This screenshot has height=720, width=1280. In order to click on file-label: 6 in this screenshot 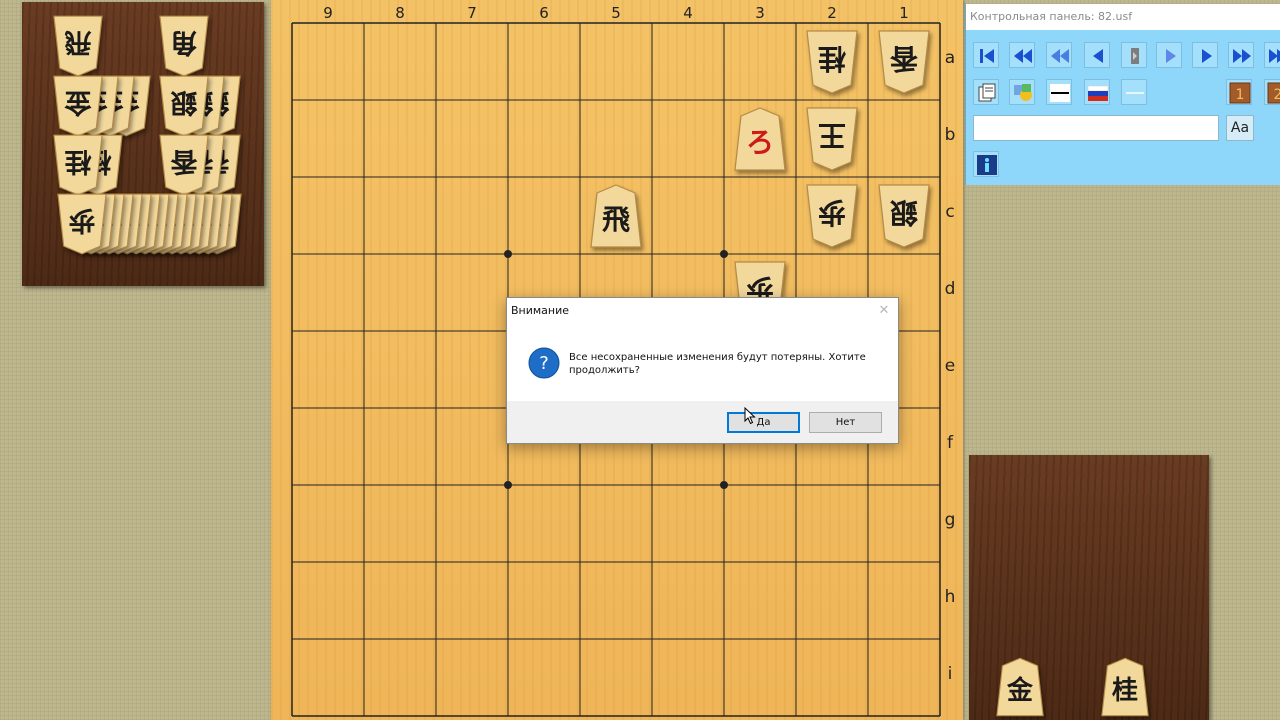, I will do `click(544, 13)`.